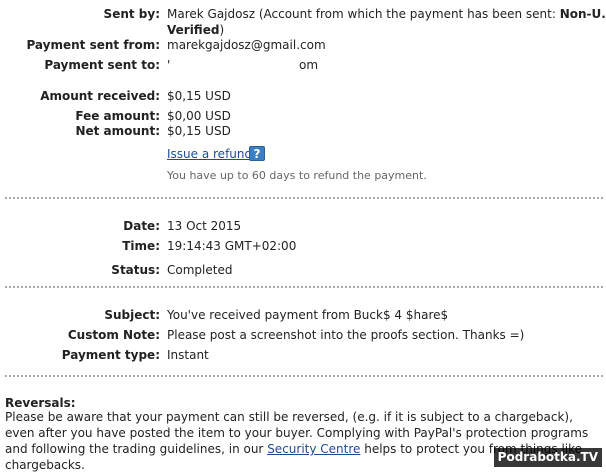  Describe the element at coordinates (232, 246) in the screenshot. I see `time-value: 19:14:43 GMT+02:00` at that location.